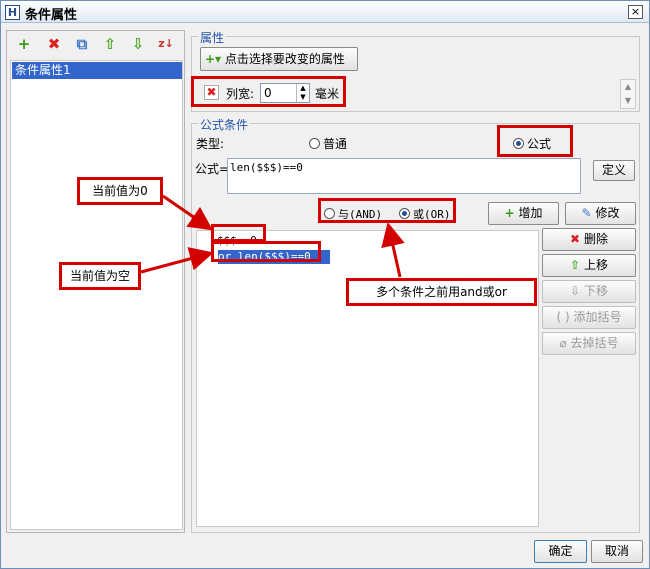 The image size is (650, 569). What do you see at coordinates (166, 44) in the screenshot?
I see `sort-icon: z↓` at bounding box center [166, 44].